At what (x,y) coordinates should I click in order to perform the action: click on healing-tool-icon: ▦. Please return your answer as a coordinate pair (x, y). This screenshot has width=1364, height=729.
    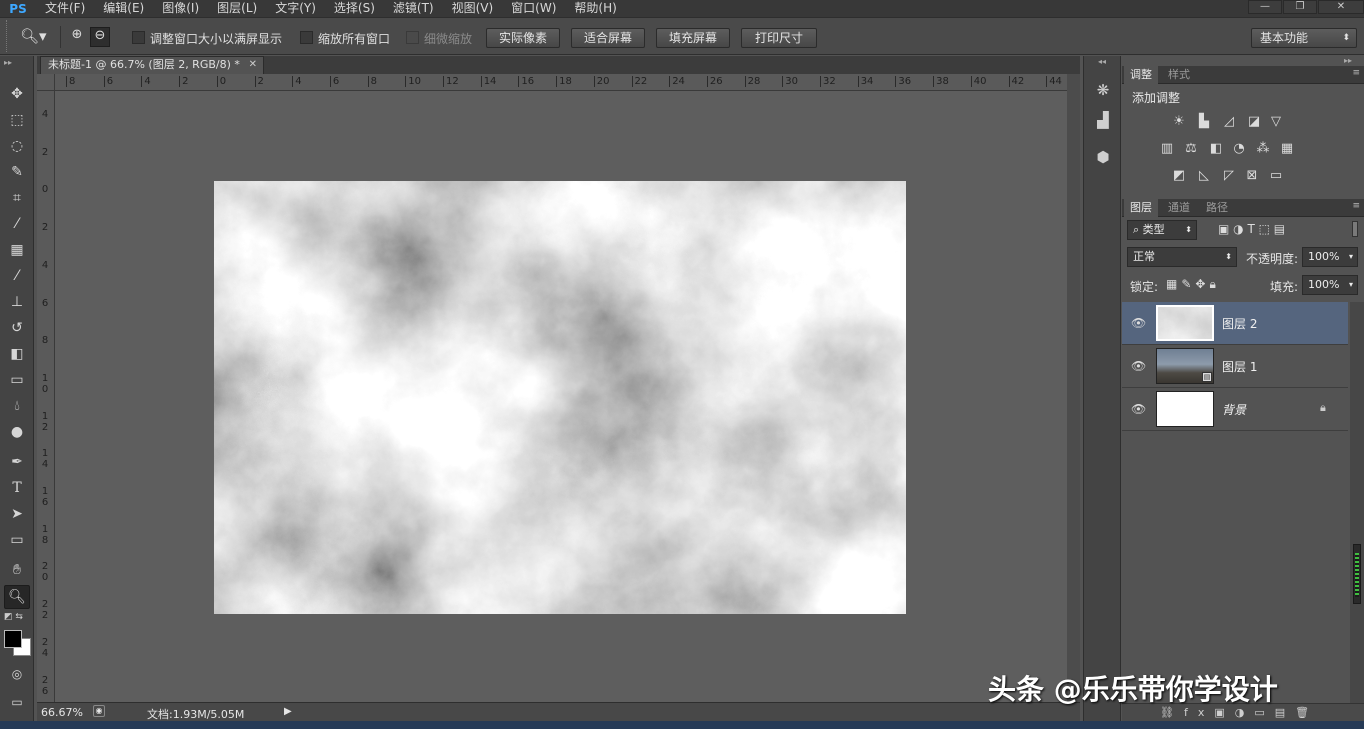
    Looking at the image, I should click on (17, 250).